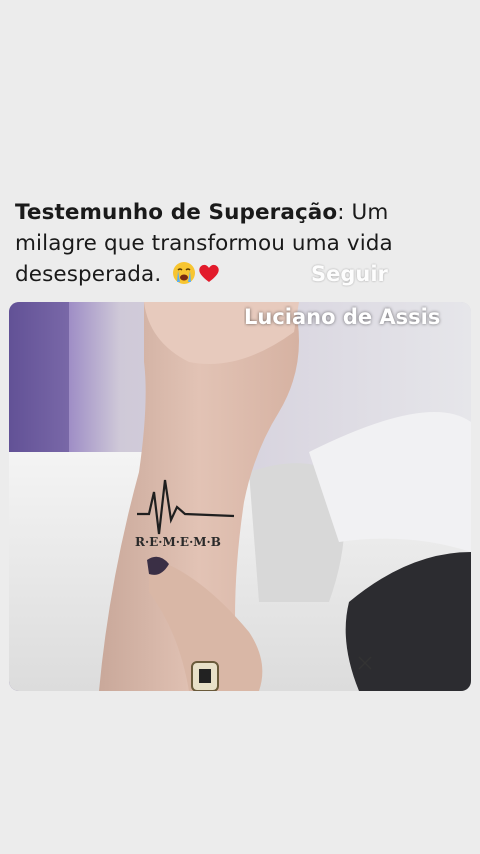 The width and height of the screenshot is (480, 854). I want to click on tattoo-text: R·E·M·E·M·B, so click(178, 542).